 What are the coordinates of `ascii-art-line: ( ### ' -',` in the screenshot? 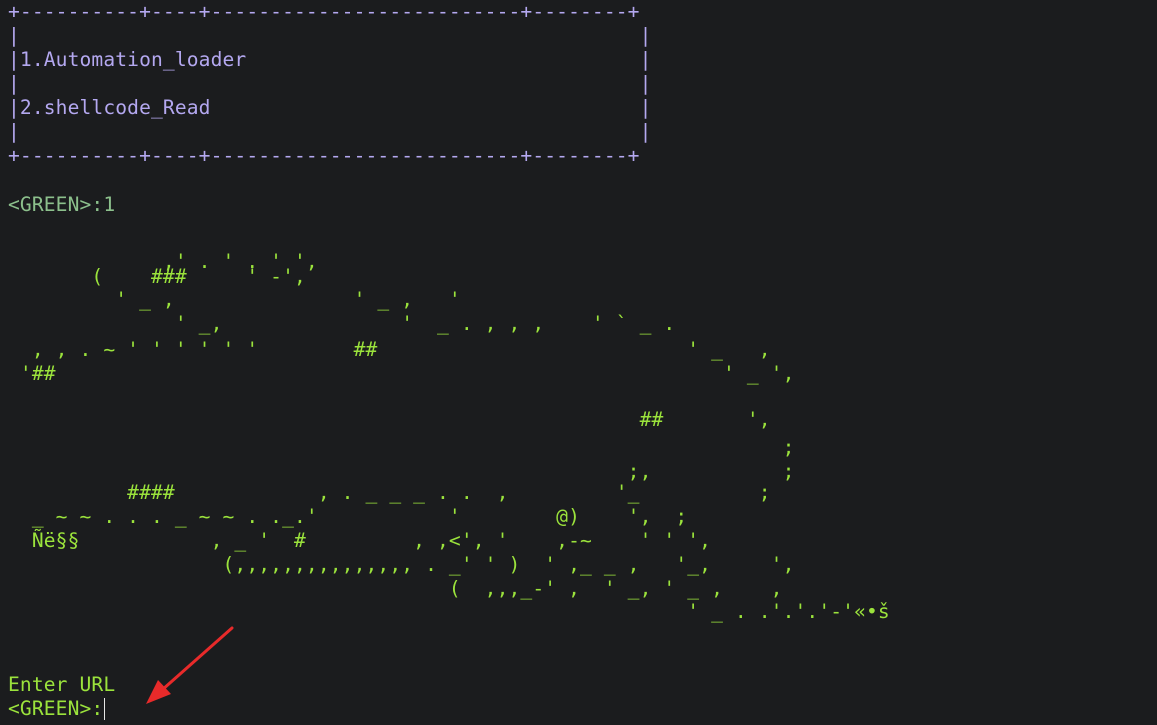 It's located at (157, 276).